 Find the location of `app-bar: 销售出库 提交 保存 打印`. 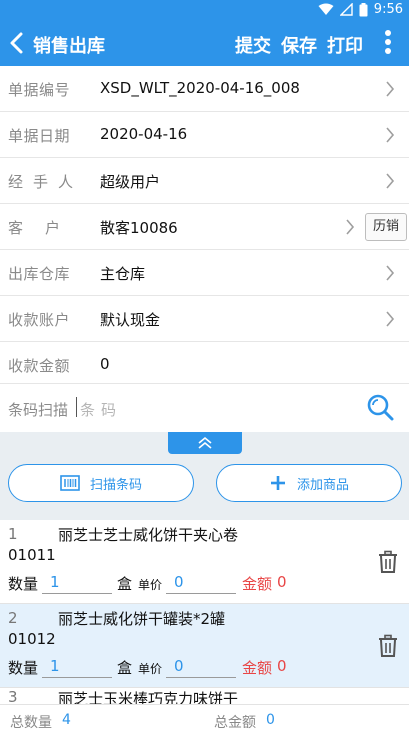

app-bar: 销售出库 提交 保存 打印 is located at coordinates (204, 43).